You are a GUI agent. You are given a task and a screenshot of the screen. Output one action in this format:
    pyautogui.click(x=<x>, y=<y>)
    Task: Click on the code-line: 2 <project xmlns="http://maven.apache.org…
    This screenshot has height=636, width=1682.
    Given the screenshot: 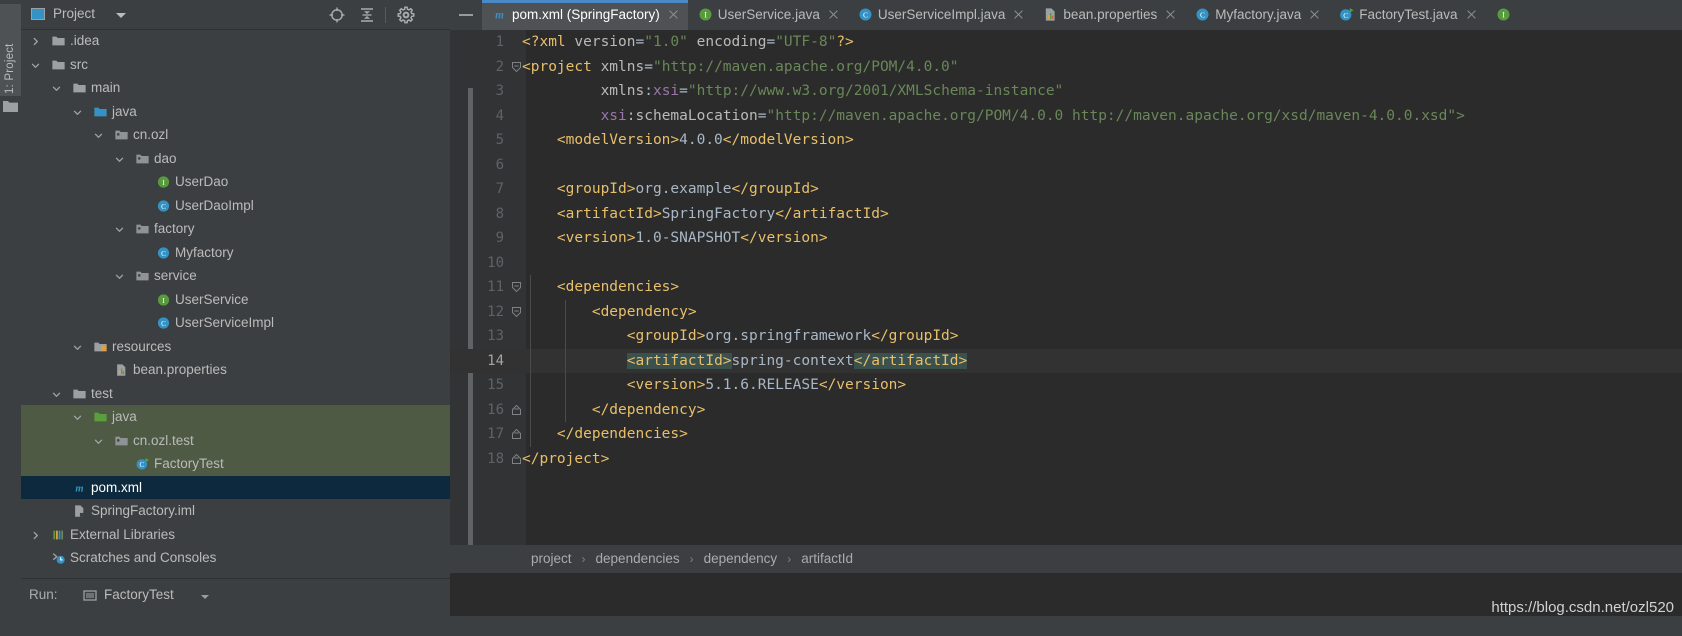 What is the action you would take?
    pyautogui.click(x=1066, y=67)
    